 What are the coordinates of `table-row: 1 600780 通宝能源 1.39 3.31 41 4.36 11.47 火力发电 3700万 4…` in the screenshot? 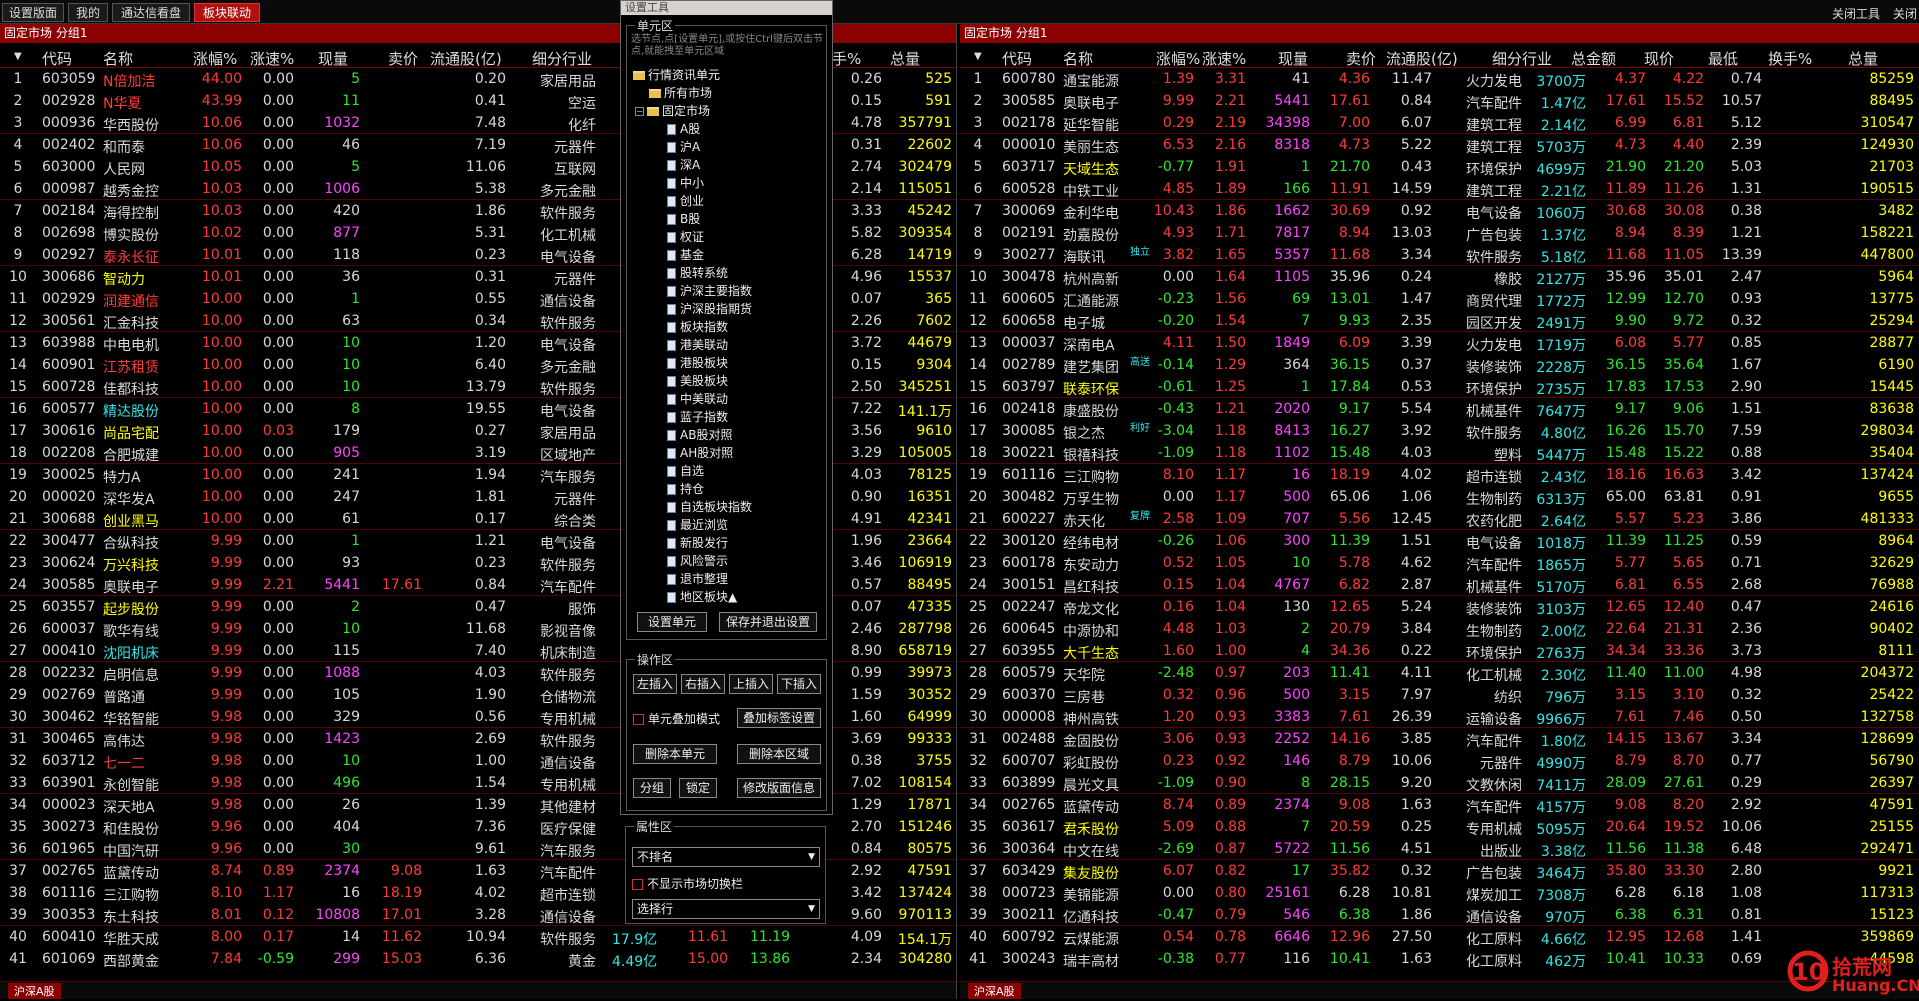 It's located at (1439, 79).